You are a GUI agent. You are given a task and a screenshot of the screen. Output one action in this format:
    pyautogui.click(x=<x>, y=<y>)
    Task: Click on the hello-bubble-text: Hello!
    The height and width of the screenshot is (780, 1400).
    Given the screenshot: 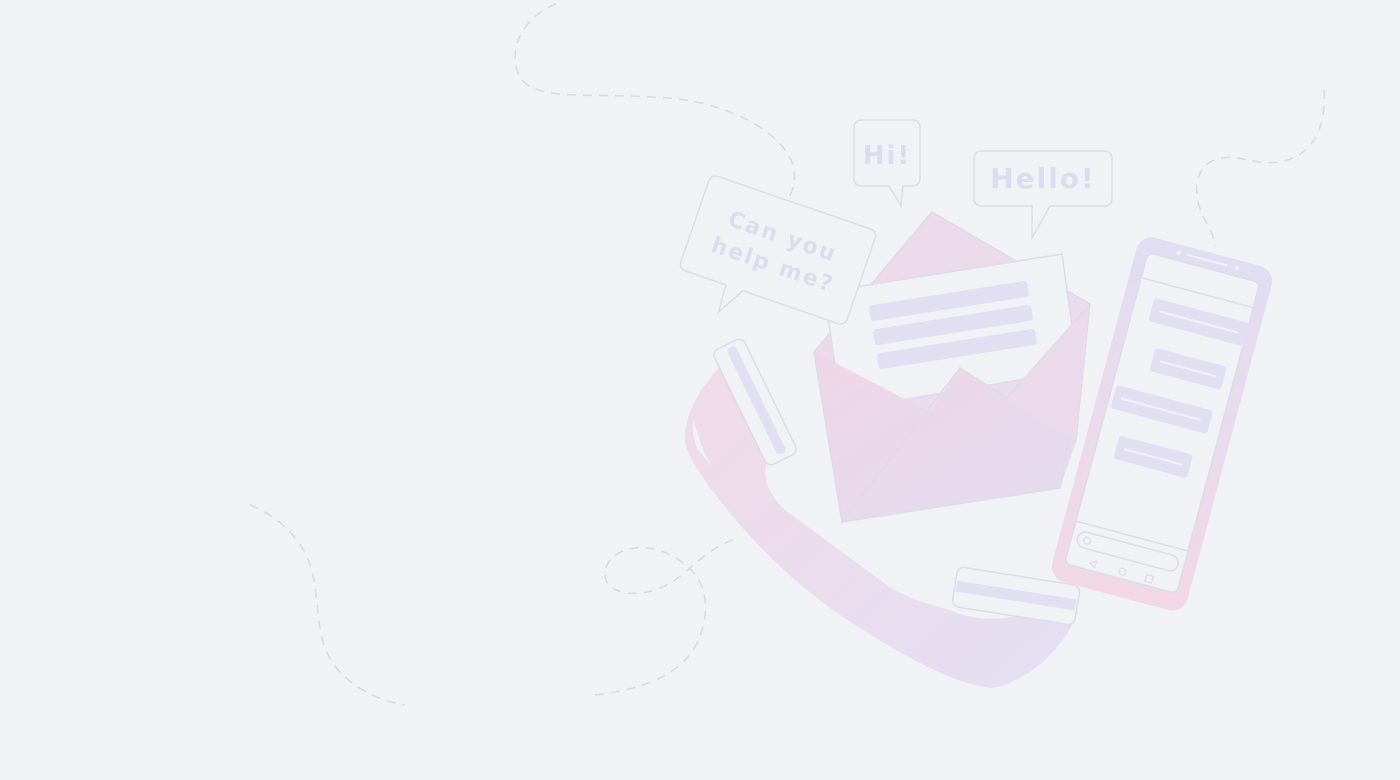 What is the action you would take?
    pyautogui.click(x=1043, y=178)
    